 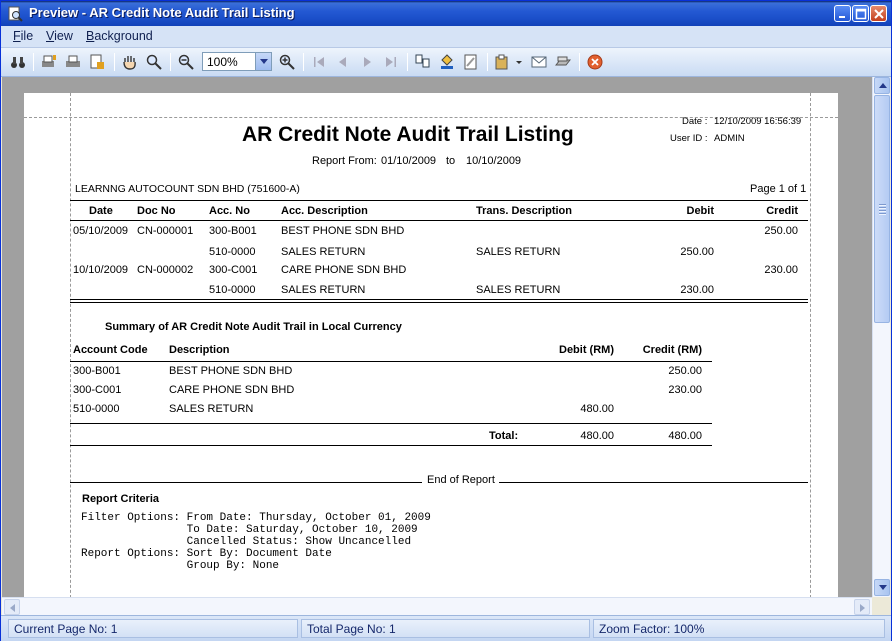 I want to click on paint-bucket-icon, so click(x=447, y=61).